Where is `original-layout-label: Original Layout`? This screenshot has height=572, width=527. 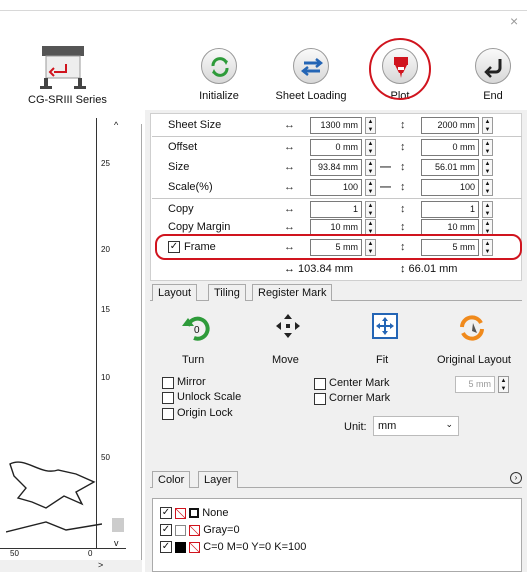
original-layout-label: Original Layout is located at coordinates (474, 360).